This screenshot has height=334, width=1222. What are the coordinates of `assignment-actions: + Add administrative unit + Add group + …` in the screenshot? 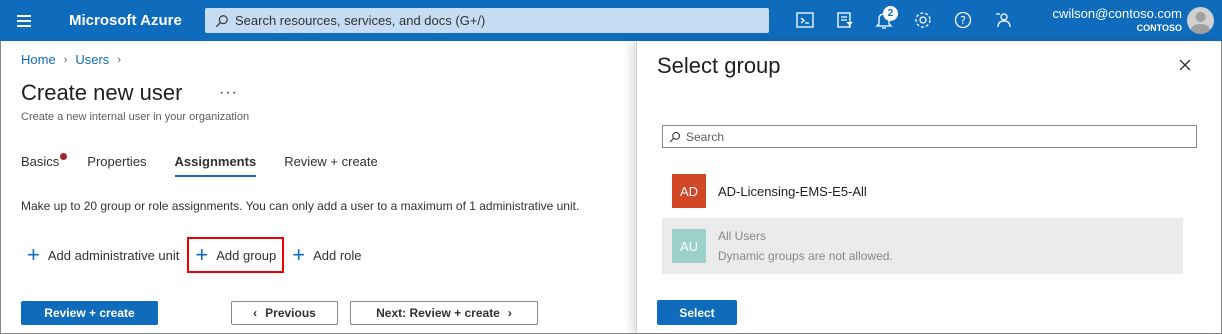 It's located at (194, 255).